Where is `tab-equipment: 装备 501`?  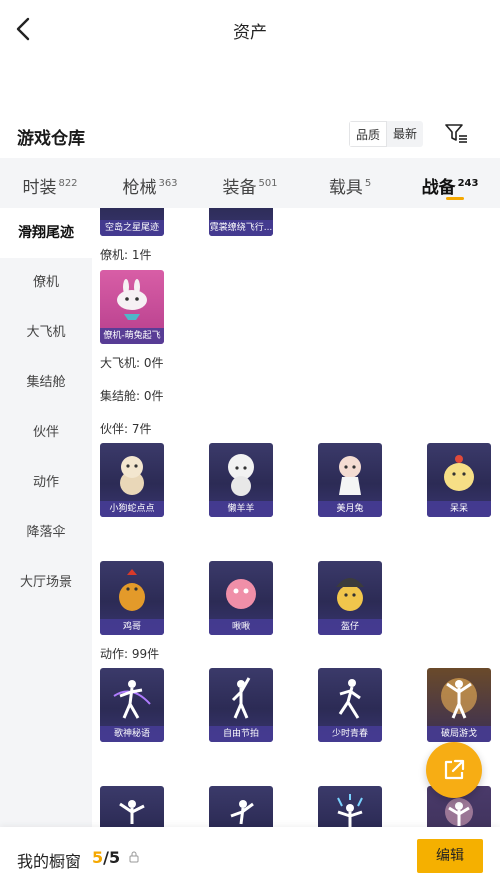
tab-equipment: 装备 501 is located at coordinates (250, 183).